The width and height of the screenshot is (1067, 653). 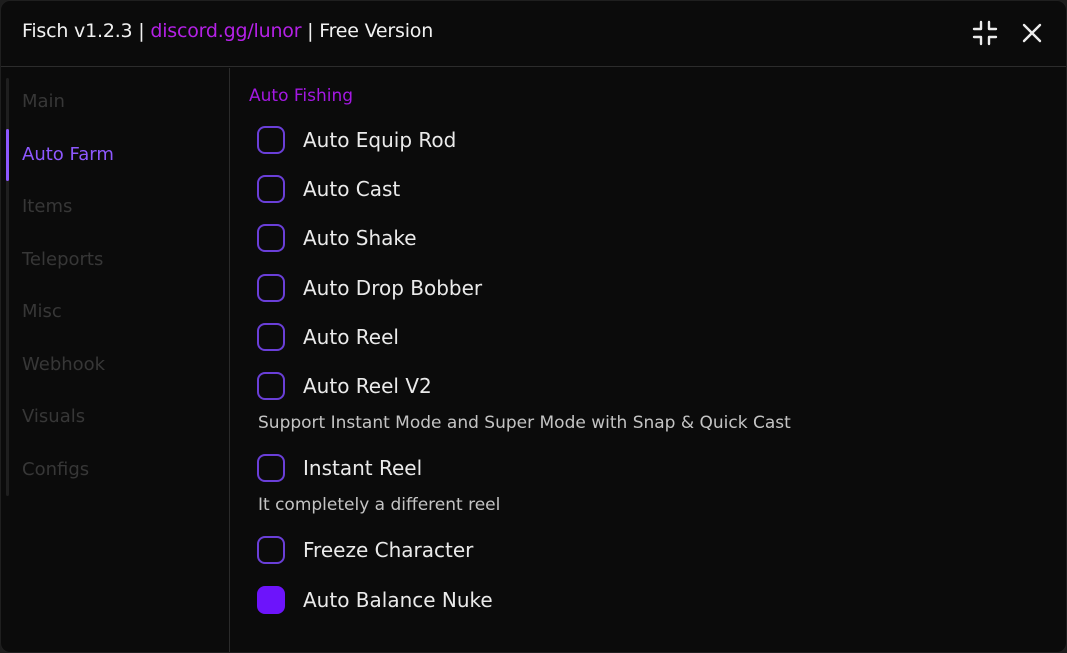 I want to click on minimize-button, so click(x=985, y=33).